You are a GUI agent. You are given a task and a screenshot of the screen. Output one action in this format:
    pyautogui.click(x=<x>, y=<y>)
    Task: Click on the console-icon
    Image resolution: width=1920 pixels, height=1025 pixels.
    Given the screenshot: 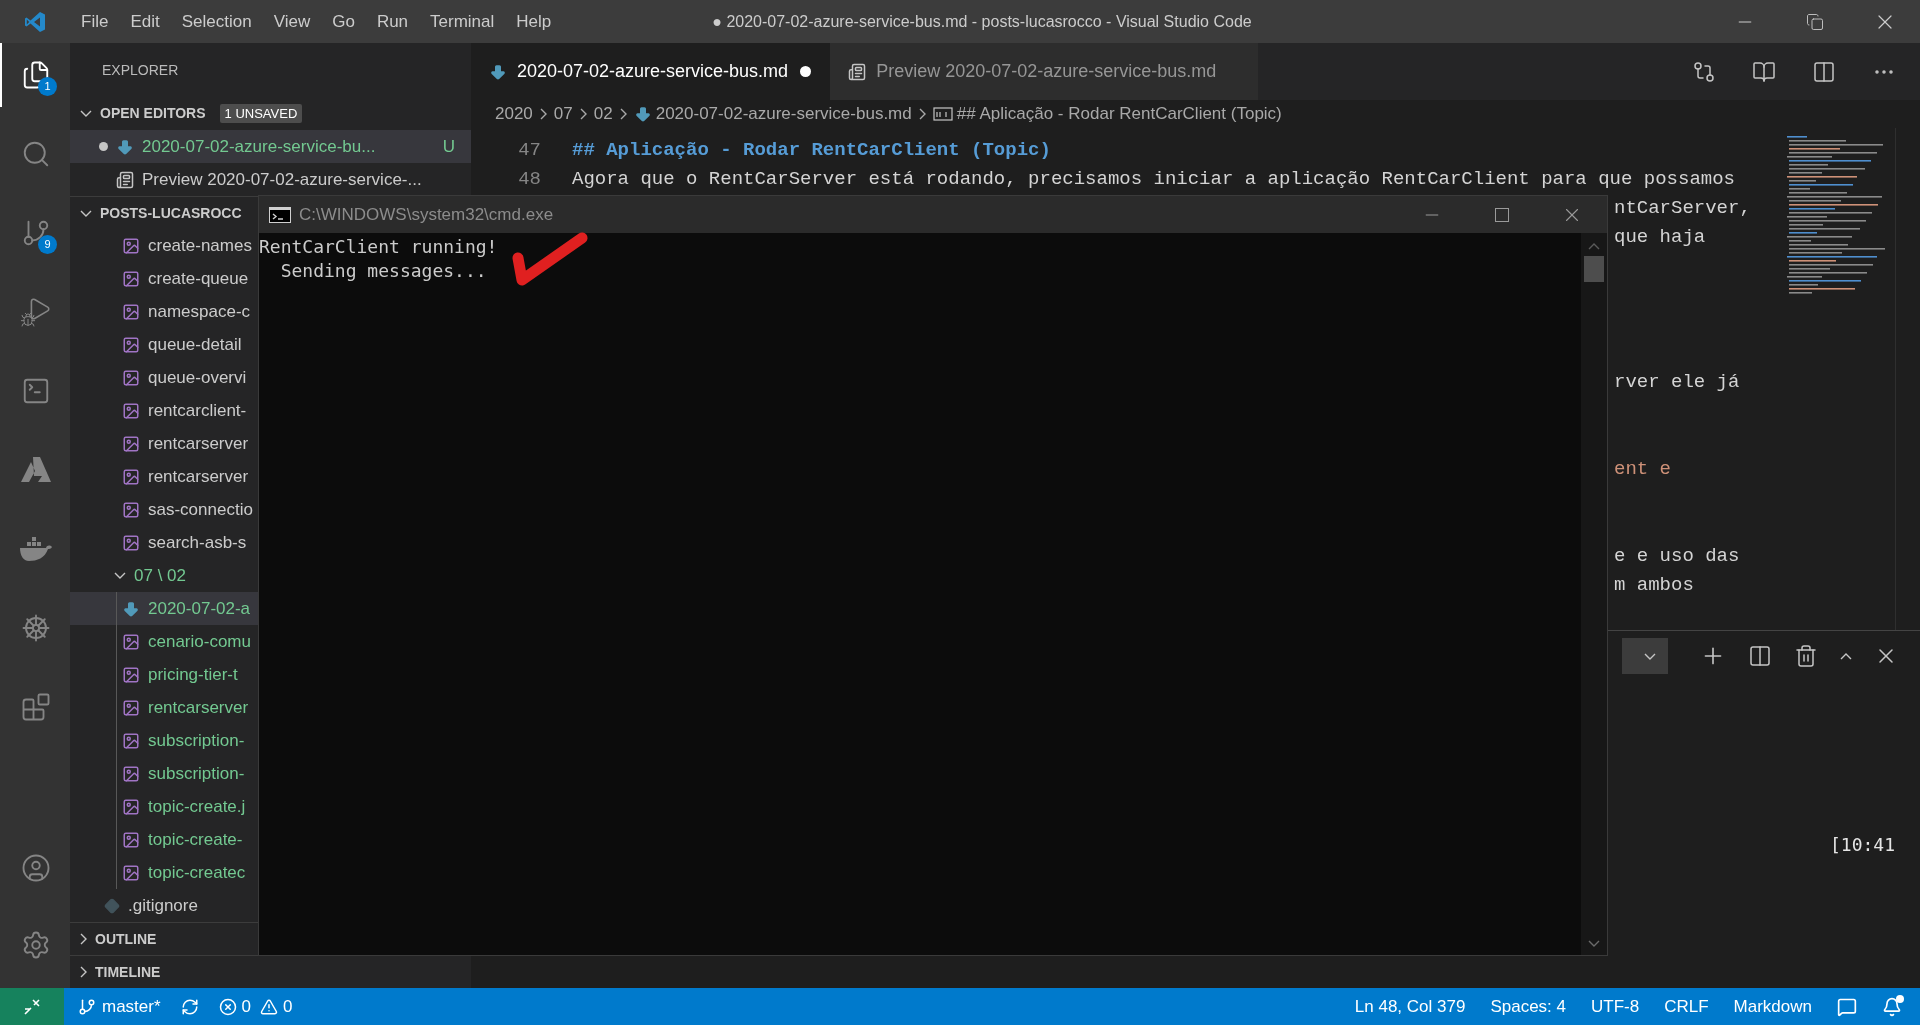 What is the action you would take?
    pyautogui.click(x=280, y=214)
    